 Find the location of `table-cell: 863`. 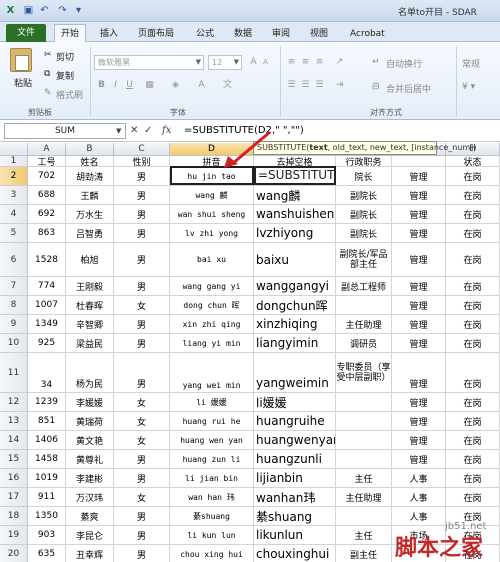

table-cell: 863 is located at coordinates (47, 233).